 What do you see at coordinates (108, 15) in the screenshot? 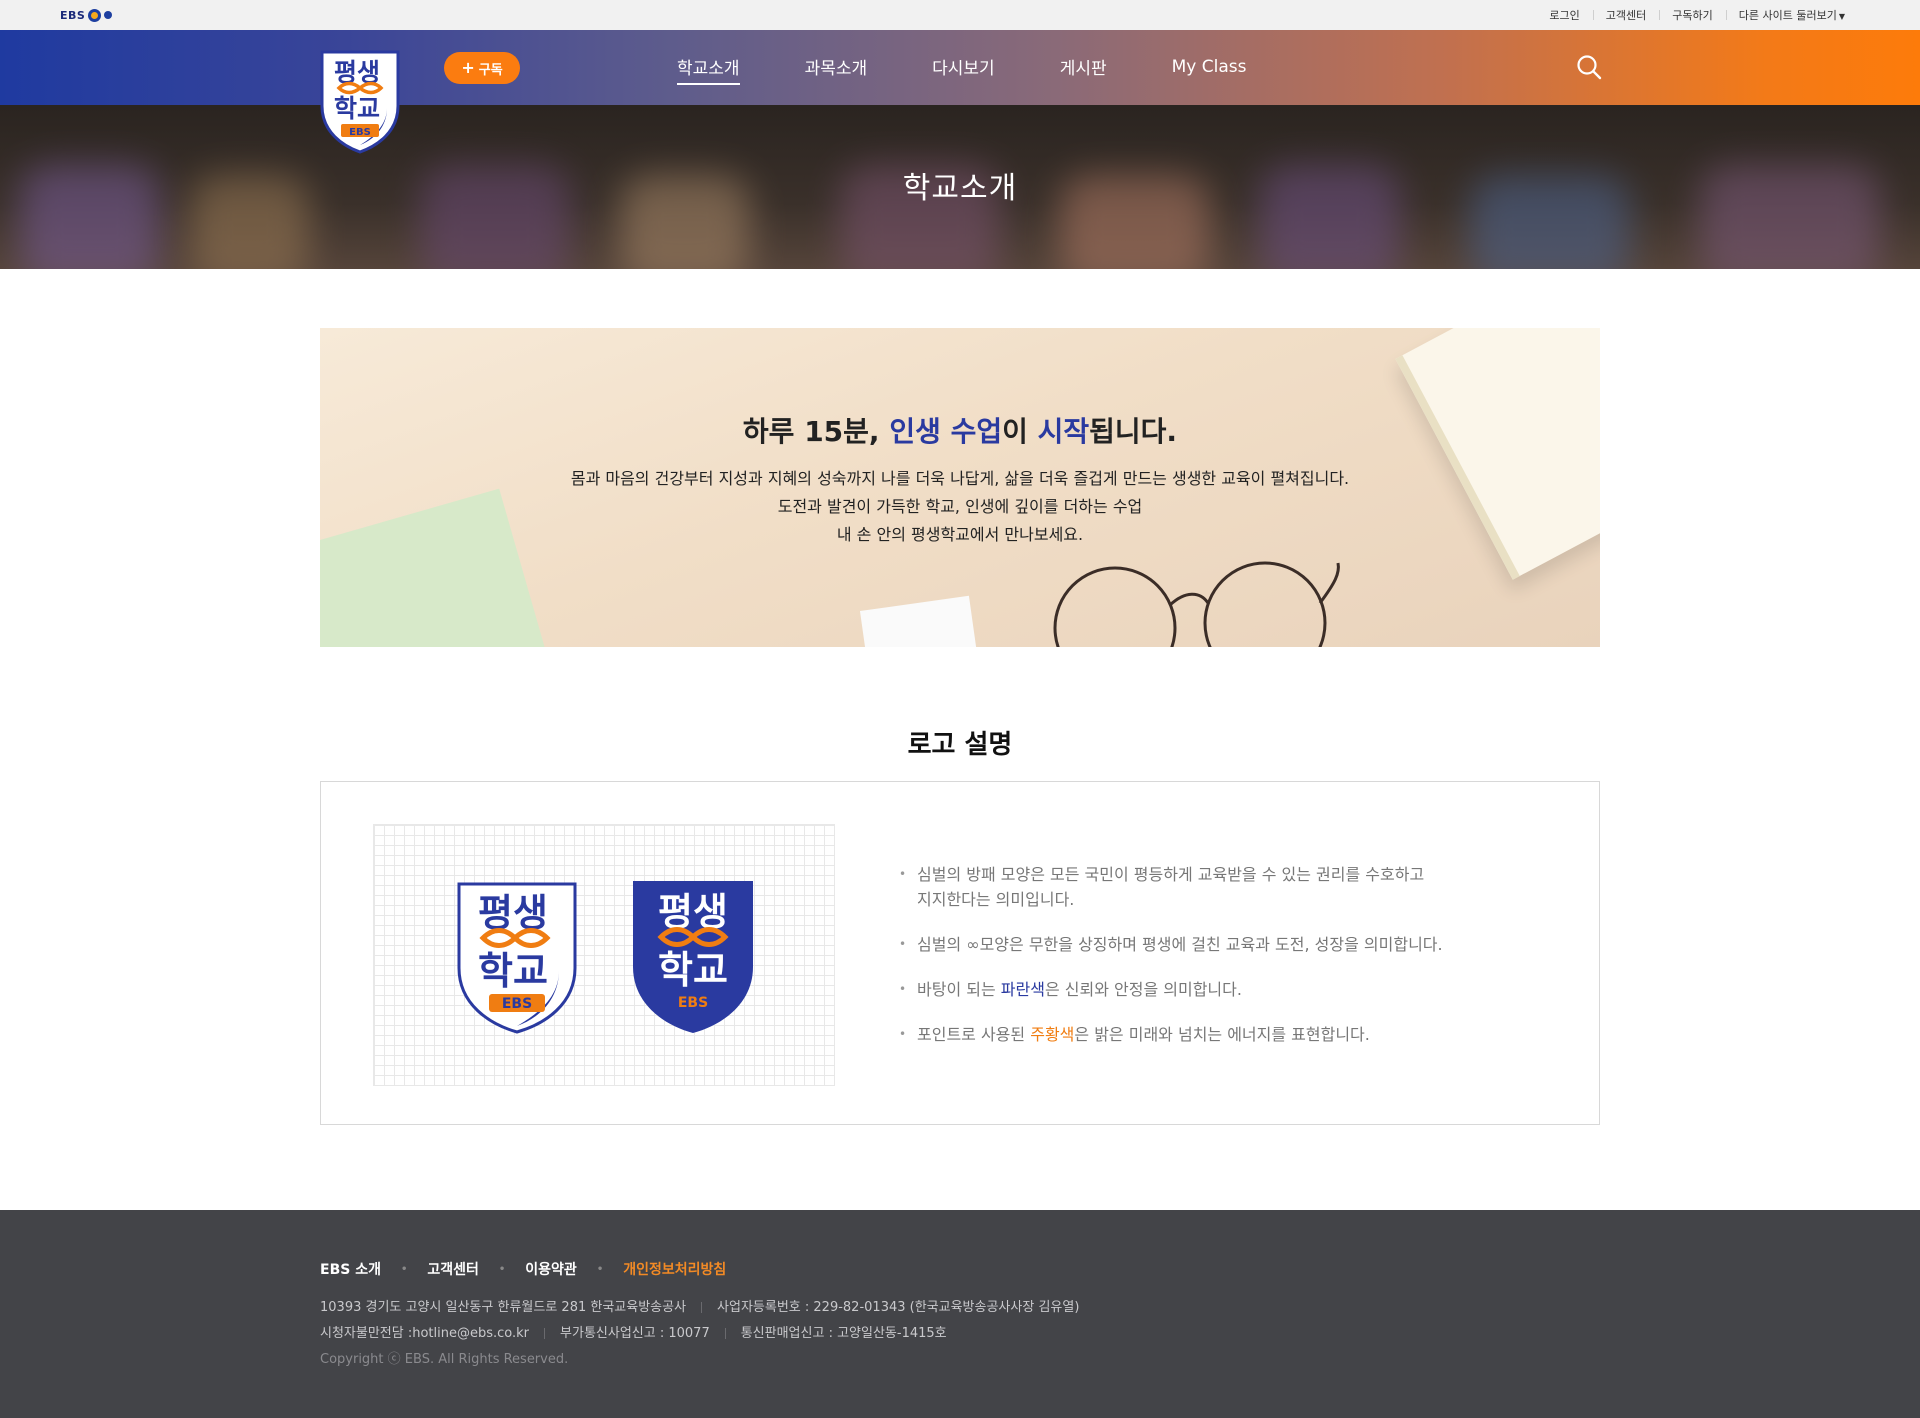
I see `ebs-logo-dot` at bounding box center [108, 15].